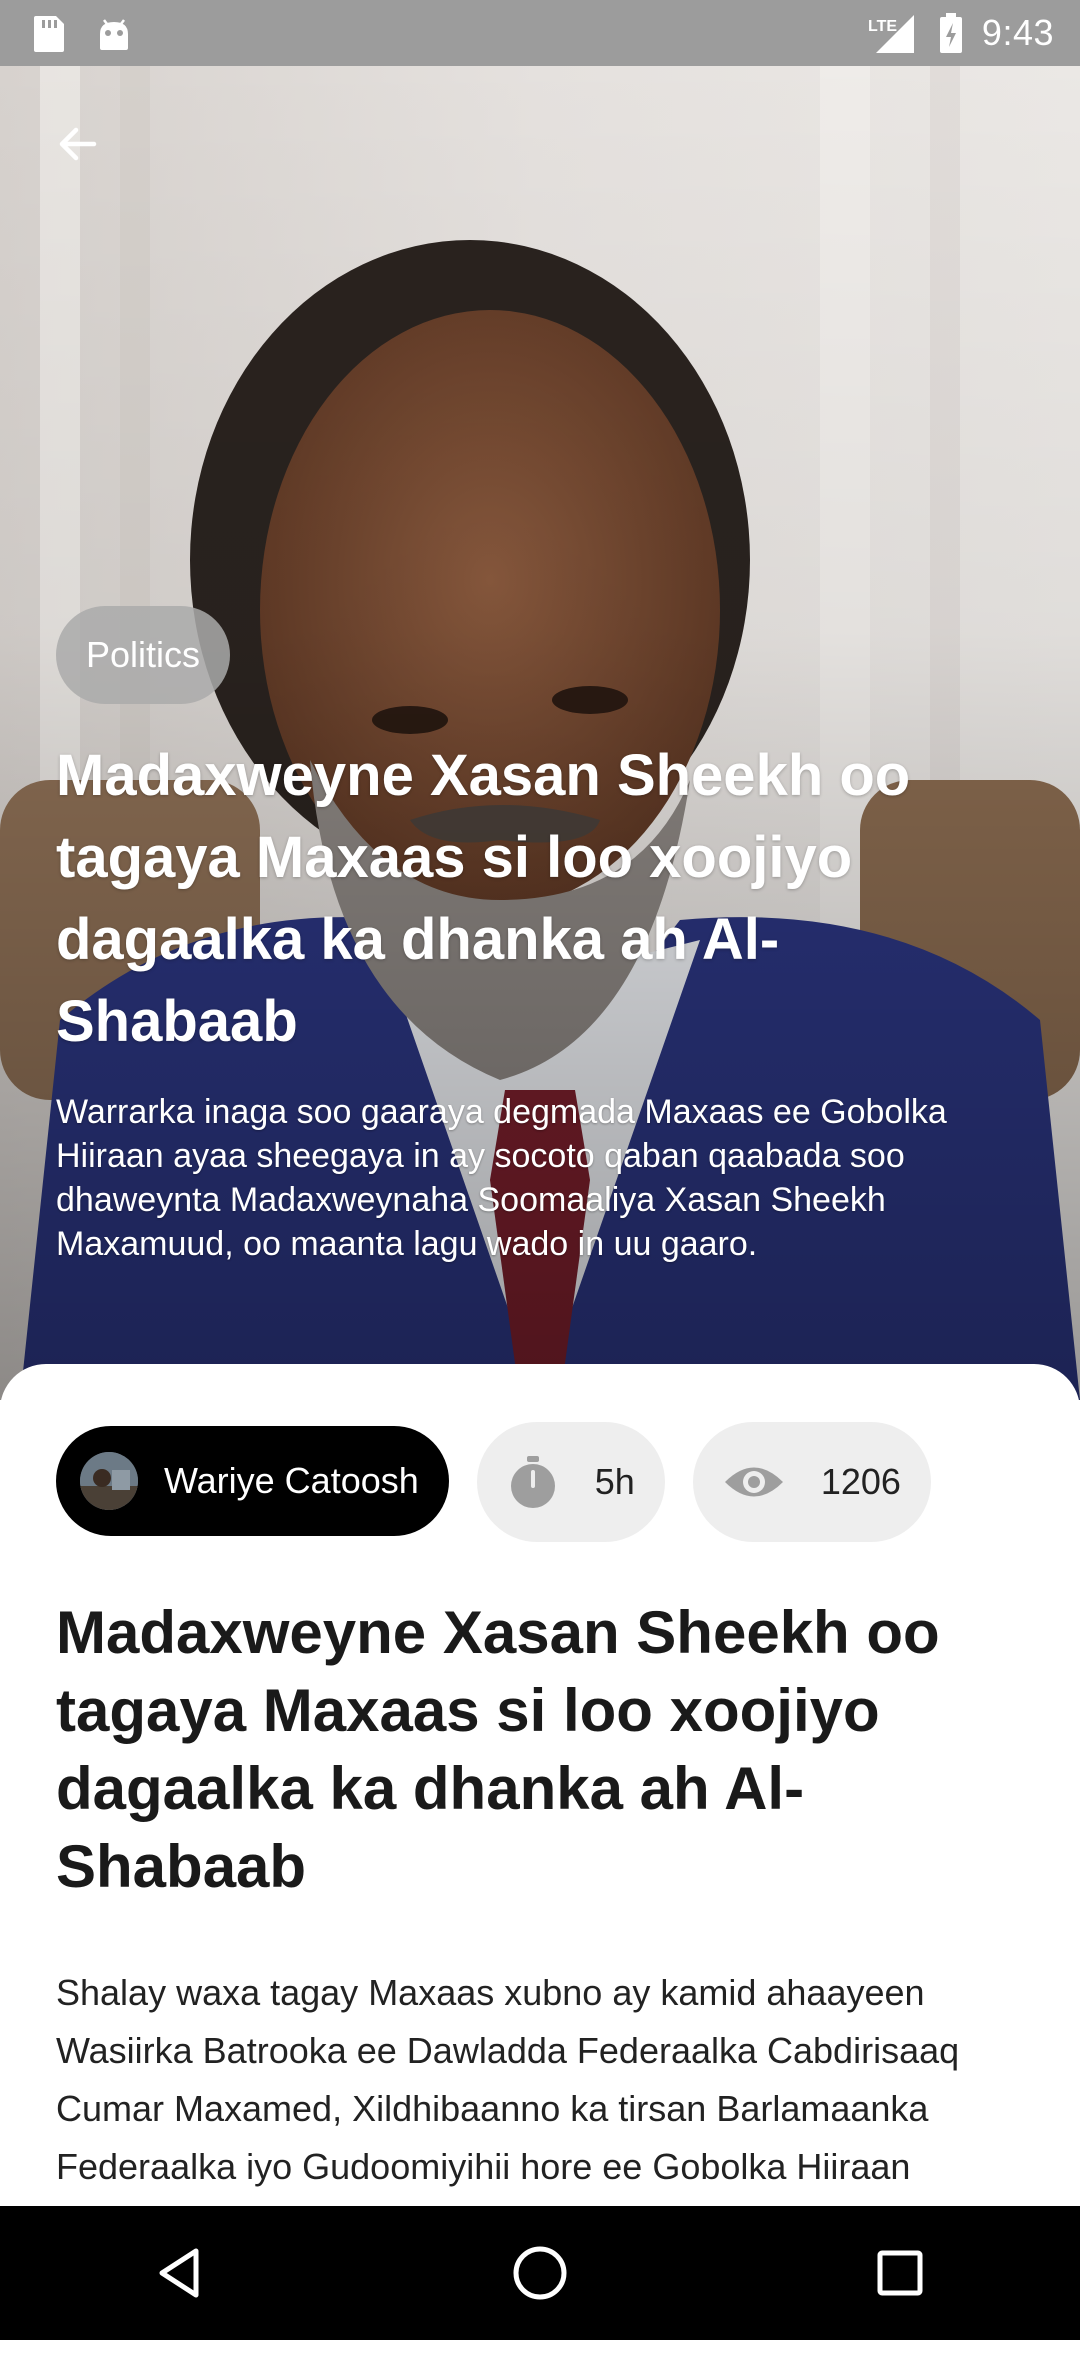 This screenshot has height=2364, width=1080. I want to click on status-bar: LTE 9:43, so click(540, 33).